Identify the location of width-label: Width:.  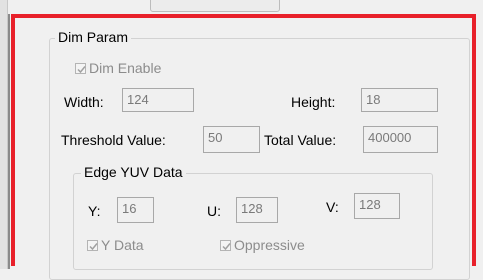
(84, 102).